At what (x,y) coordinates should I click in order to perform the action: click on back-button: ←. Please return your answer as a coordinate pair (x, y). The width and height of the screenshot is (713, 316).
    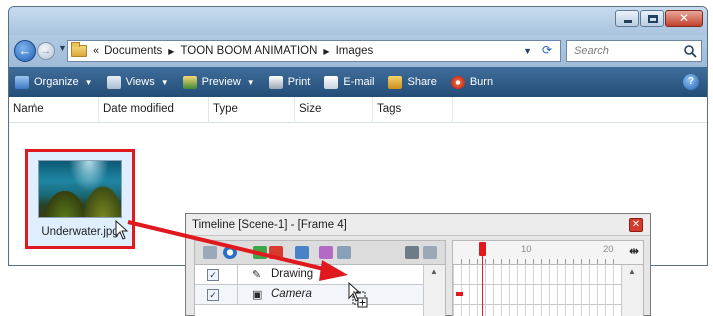
    Looking at the image, I should click on (25, 51).